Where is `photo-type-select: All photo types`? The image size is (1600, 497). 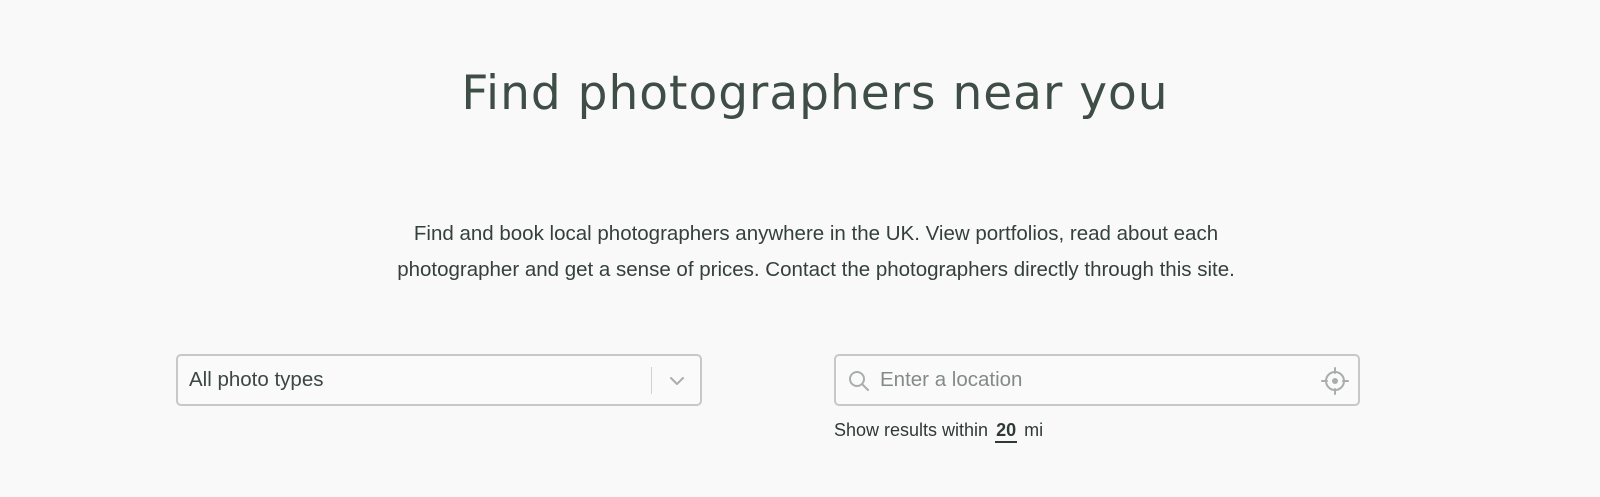
photo-type-select: All photo types is located at coordinates (439, 380).